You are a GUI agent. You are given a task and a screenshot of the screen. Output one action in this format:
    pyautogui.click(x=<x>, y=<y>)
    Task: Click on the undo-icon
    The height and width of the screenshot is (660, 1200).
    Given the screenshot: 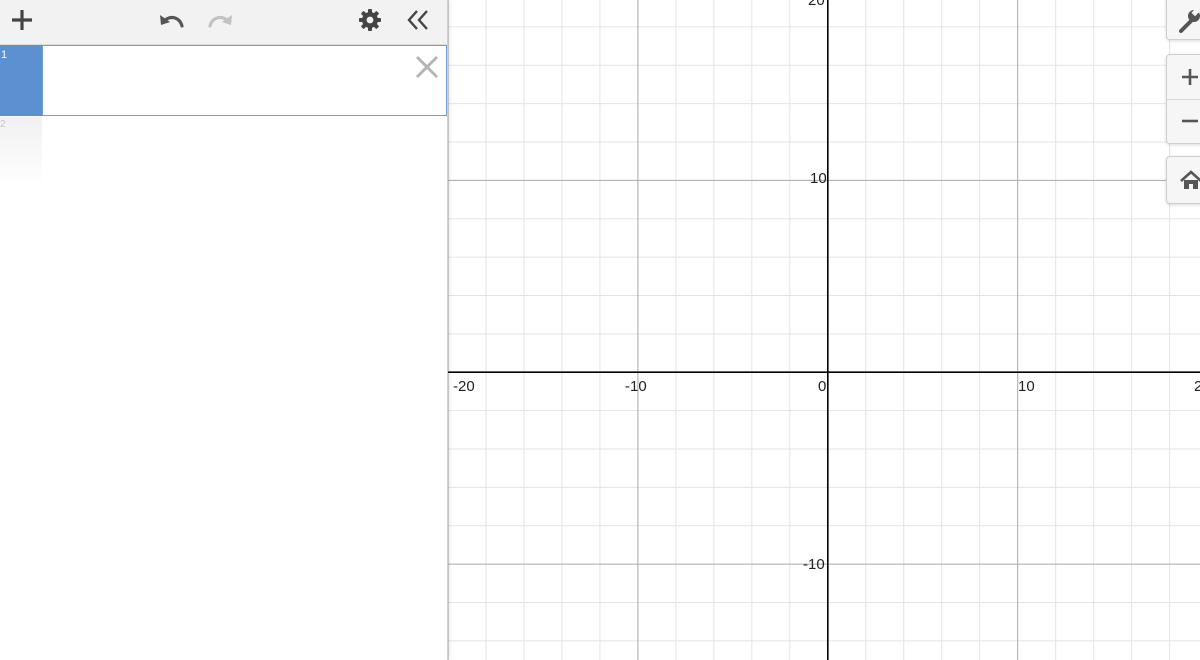 What is the action you would take?
    pyautogui.click(x=172, y=21)
    